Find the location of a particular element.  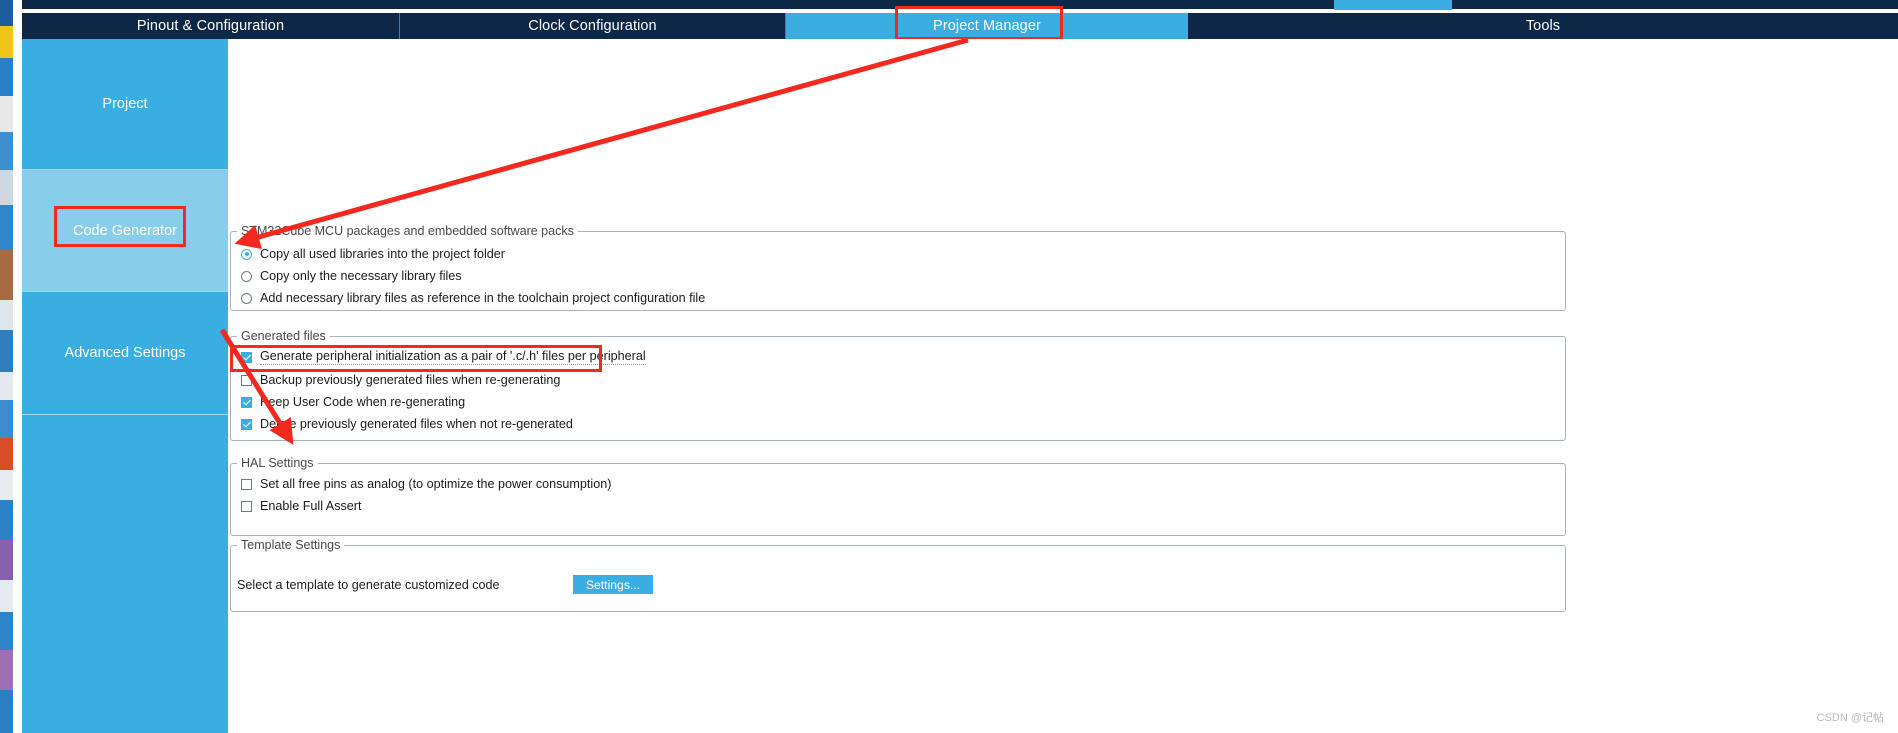

group-title-hal-settings: HAL Settings is located at coordinates (277, 463).